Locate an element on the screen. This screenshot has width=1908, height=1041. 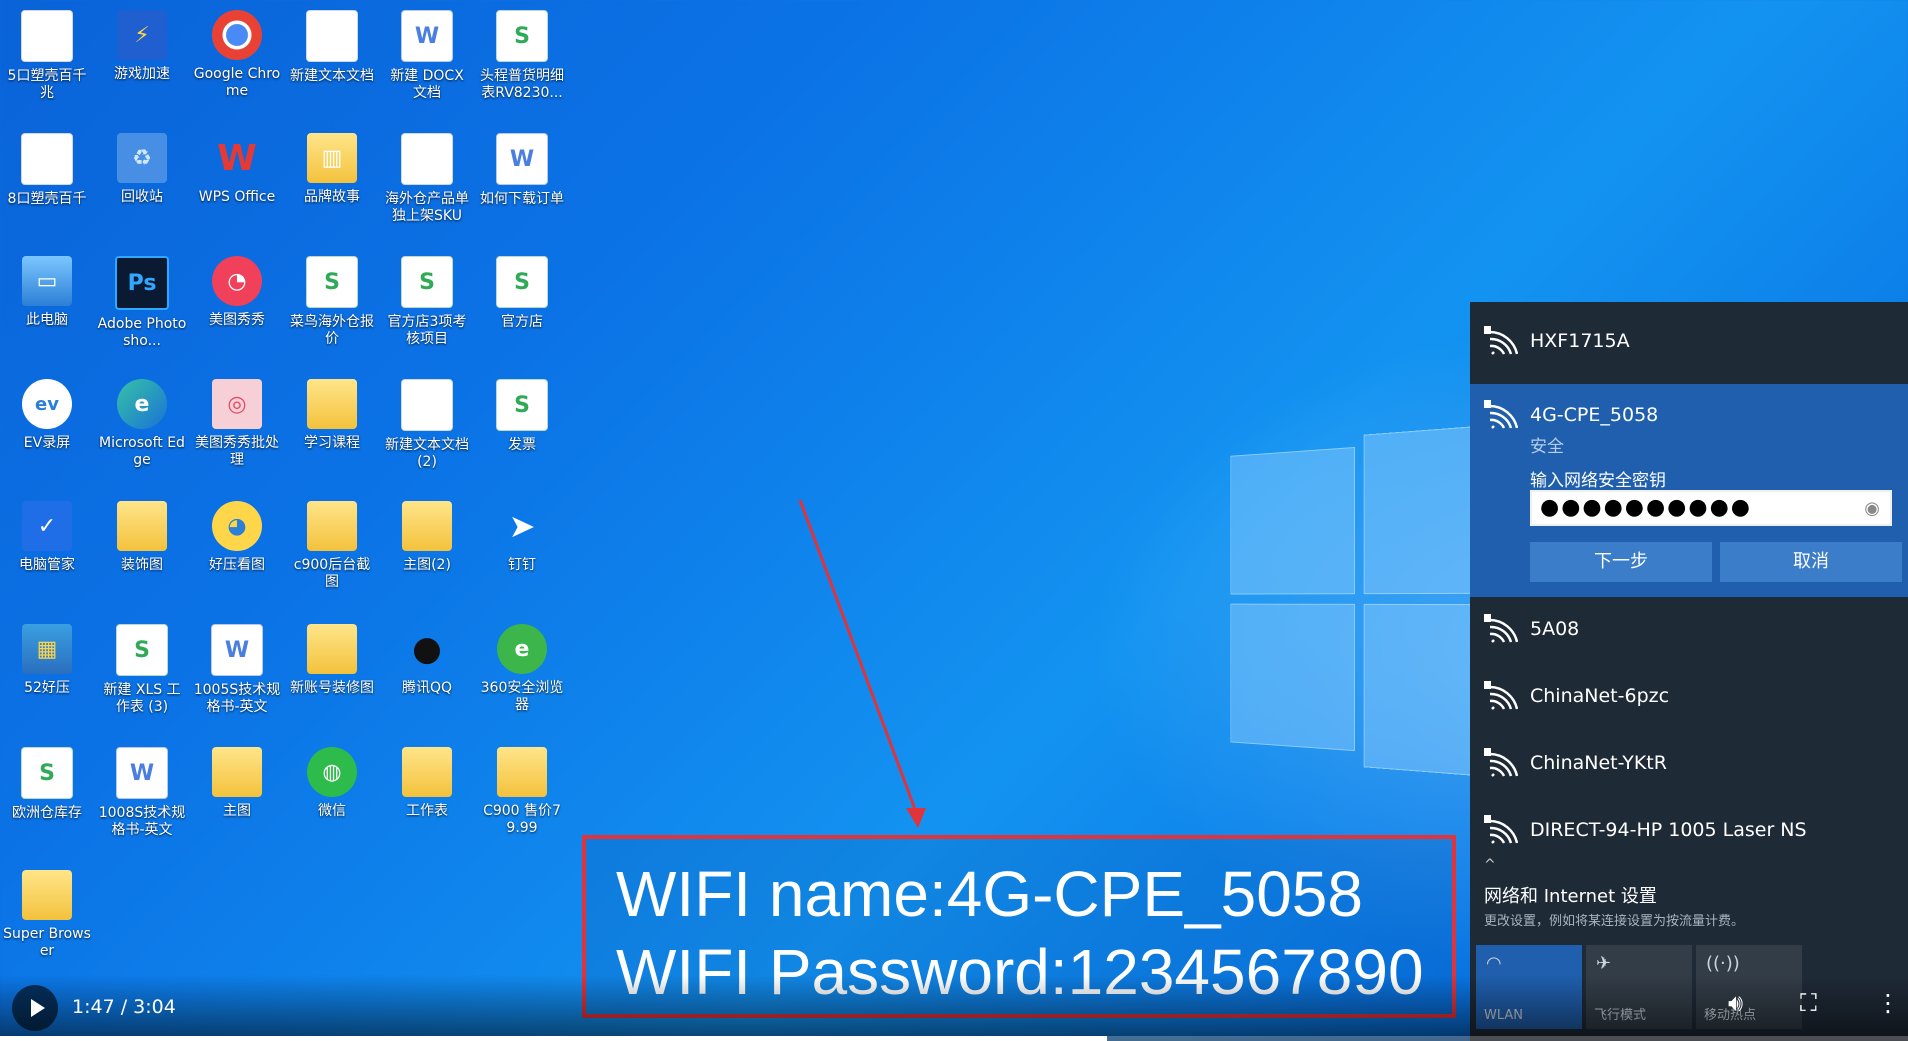
network-name: HXF1715A is located at coordinates (1580, 341).